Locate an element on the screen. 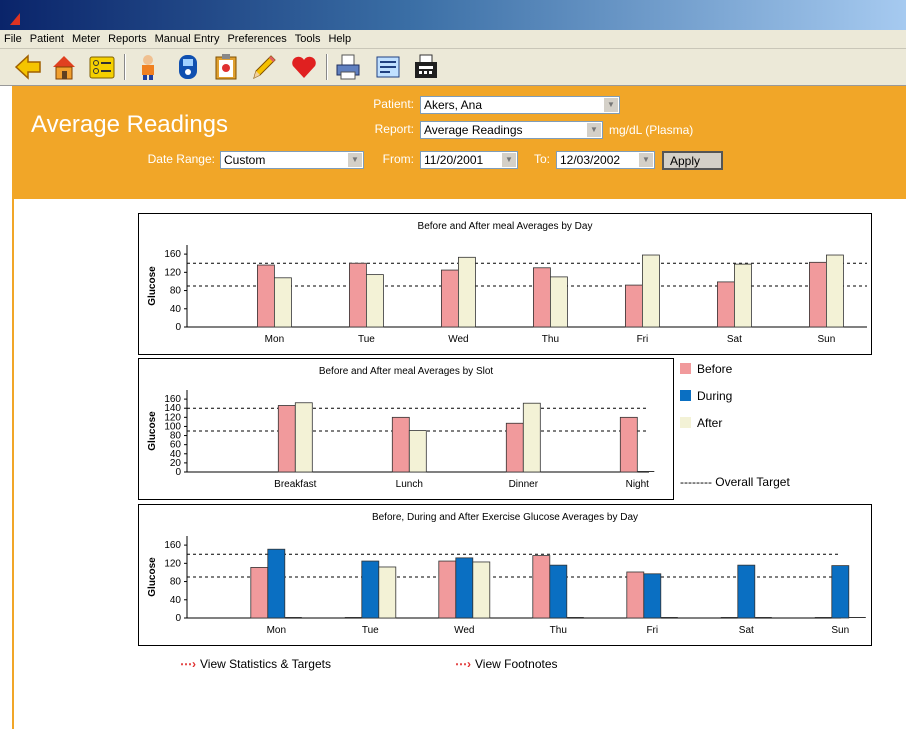 The width and height of the screenshot is (906, 729). printer-icon is located at coordinates (348, 67).